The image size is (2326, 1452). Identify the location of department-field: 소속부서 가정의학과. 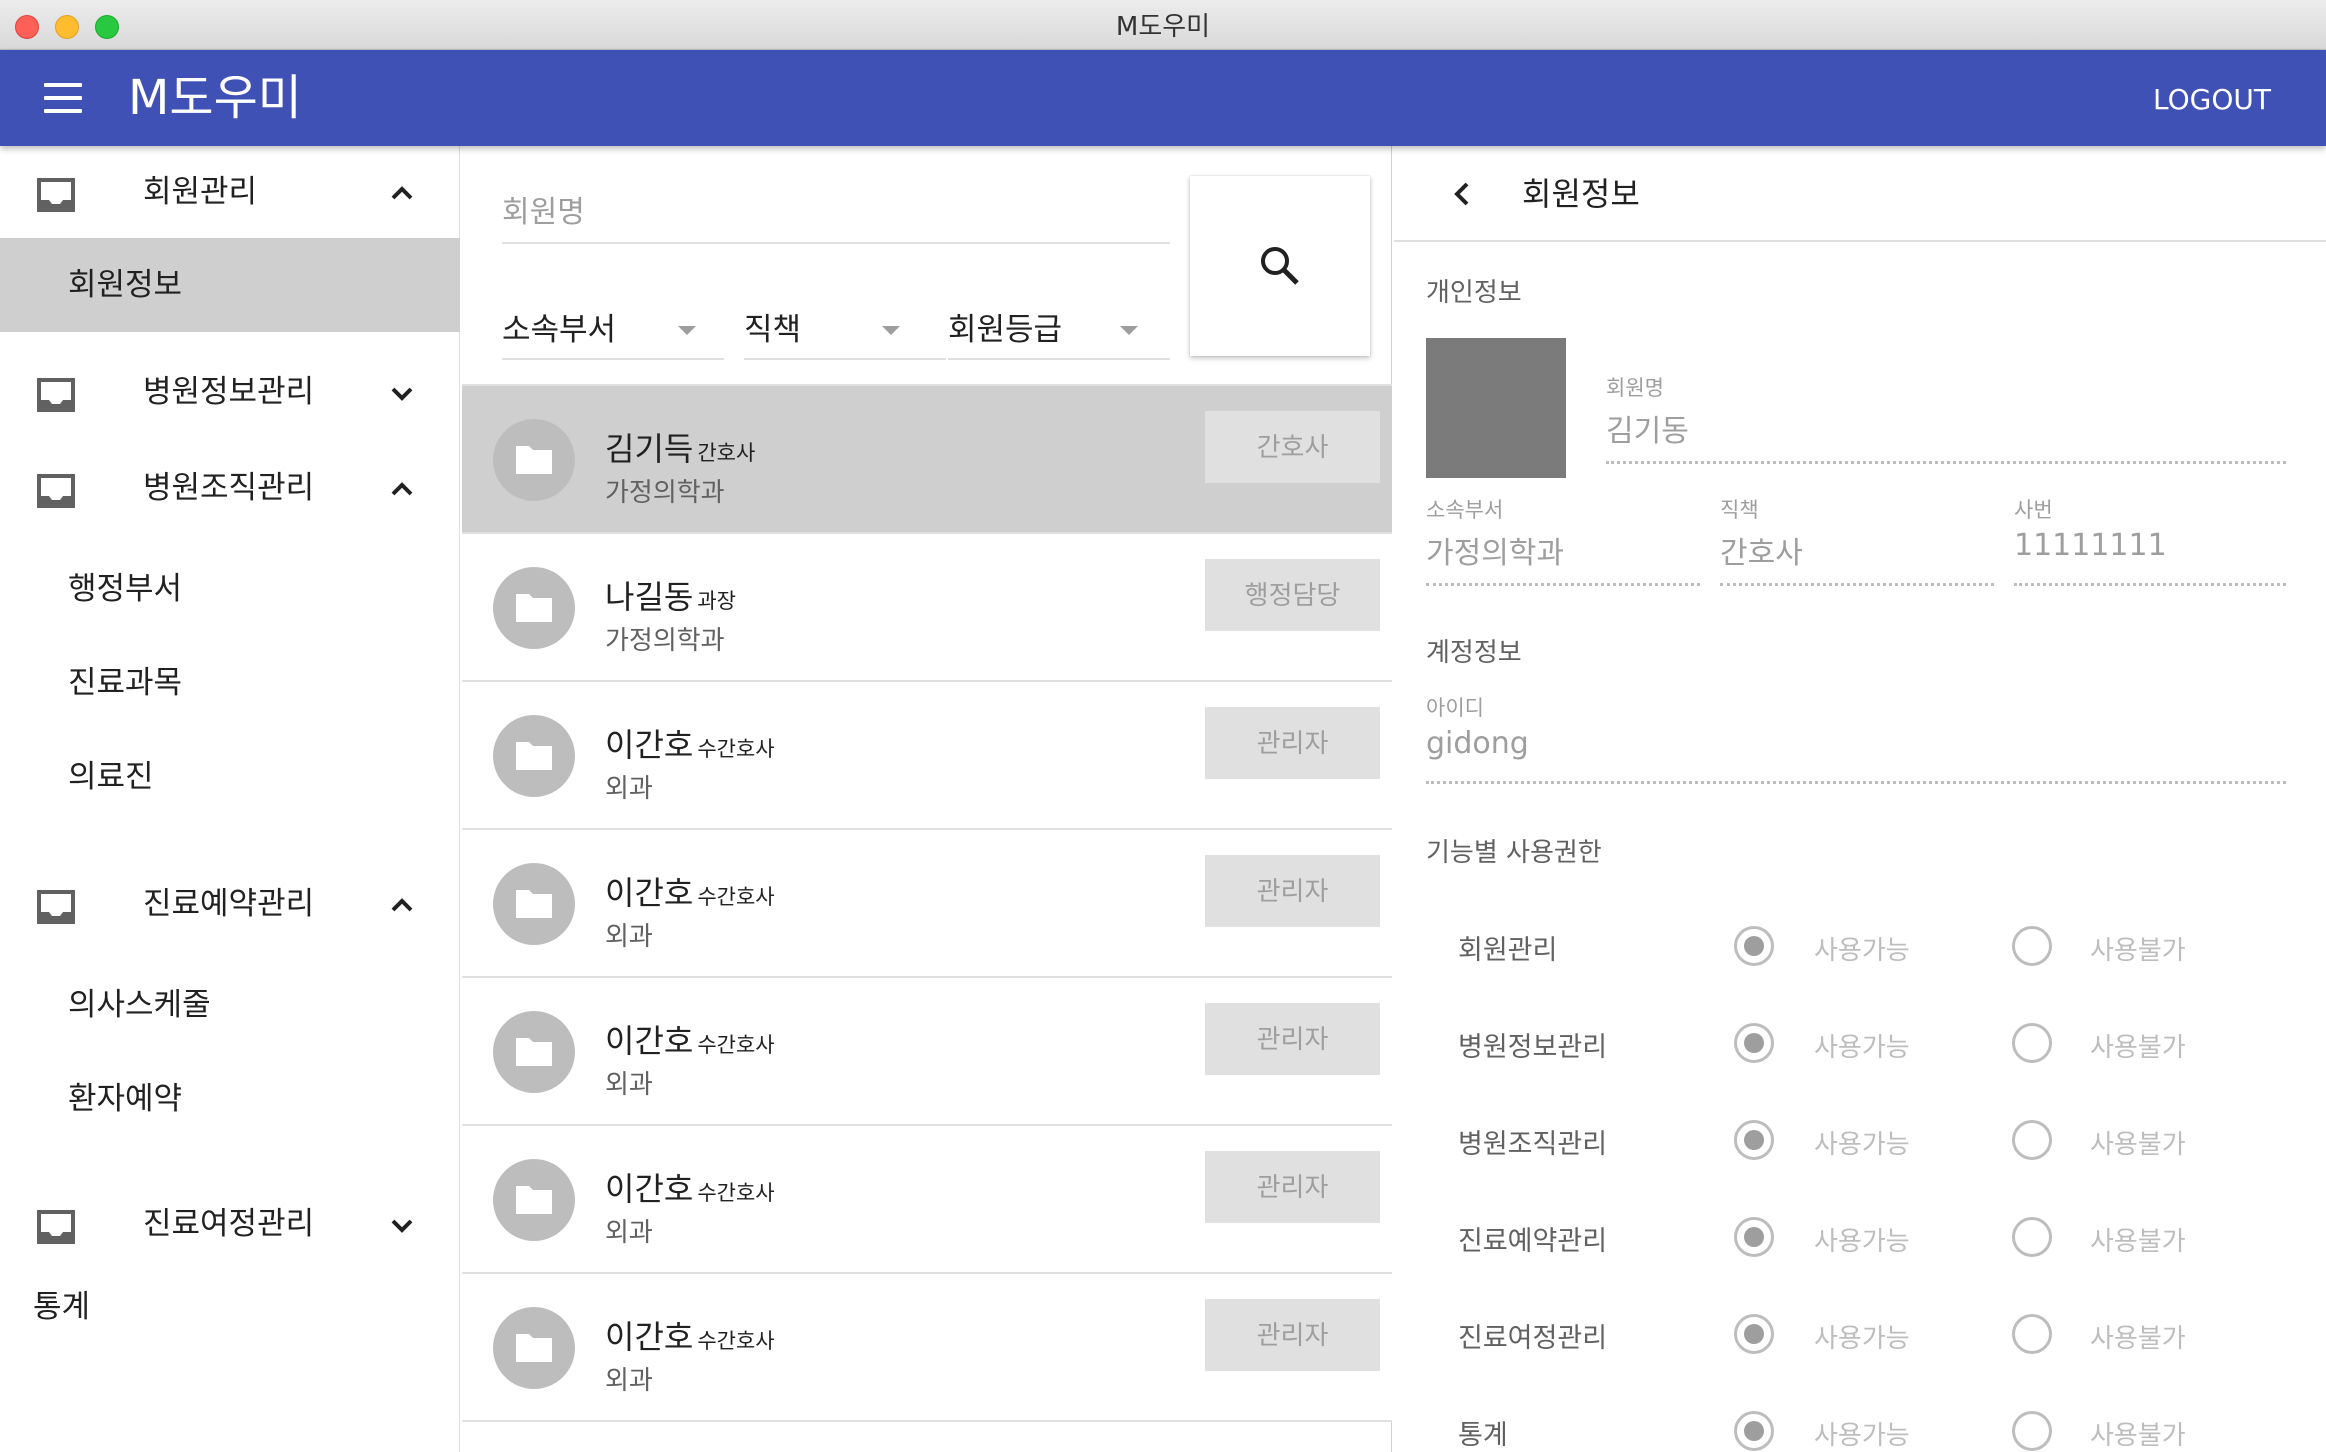
(1563, 540).